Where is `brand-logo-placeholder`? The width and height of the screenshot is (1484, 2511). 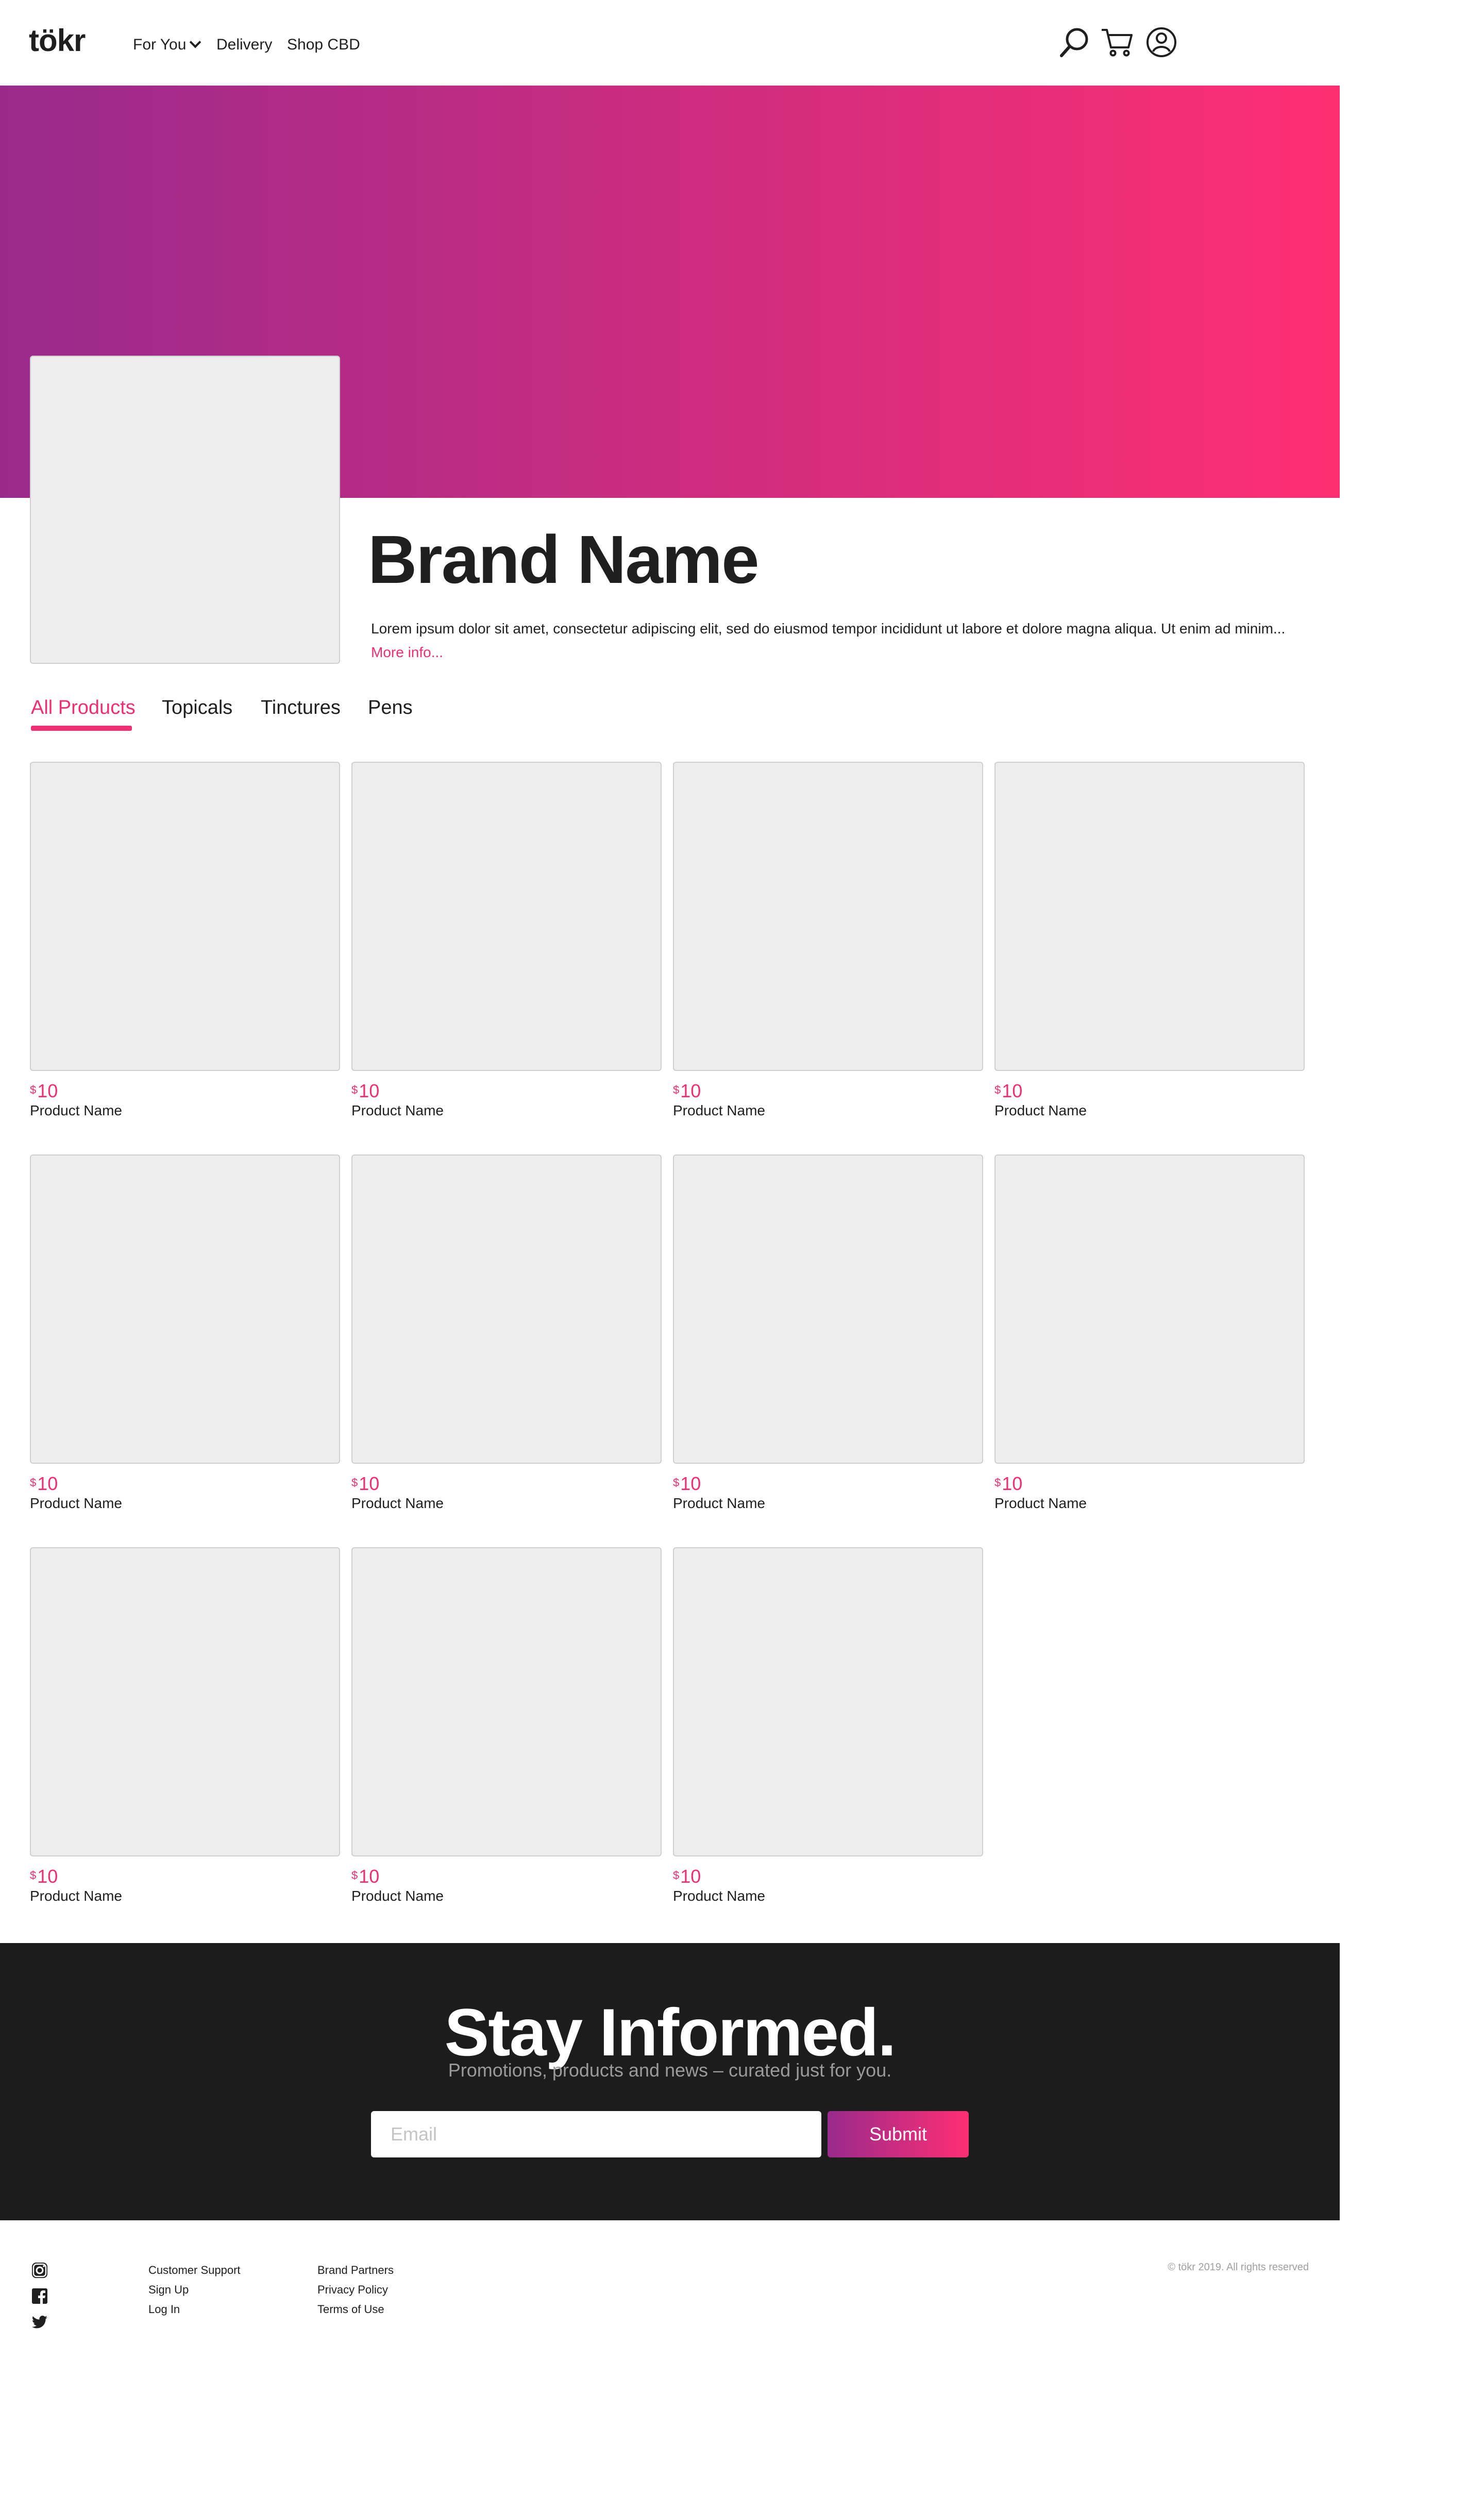 brand-logo-placeholder is located at coordinates (185, 510).